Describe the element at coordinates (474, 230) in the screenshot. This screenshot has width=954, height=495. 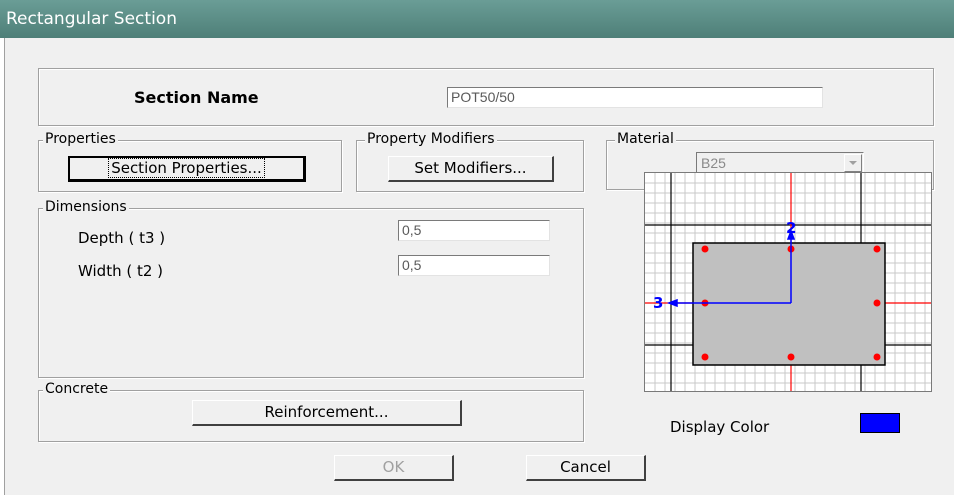
I see `depth-input: 0,5` at that location.